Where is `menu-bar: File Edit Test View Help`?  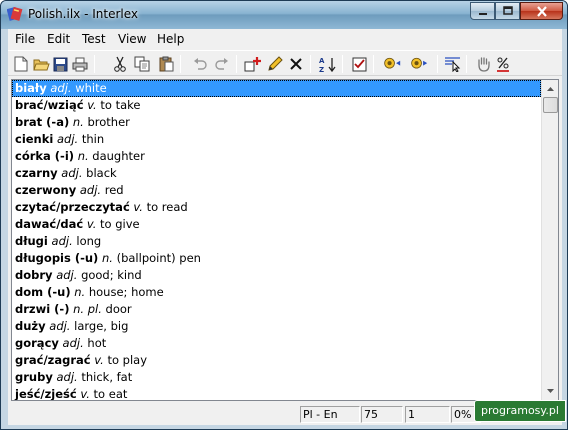 menu-bar: File Edit Test View Help is located at coordinates (285, 39).